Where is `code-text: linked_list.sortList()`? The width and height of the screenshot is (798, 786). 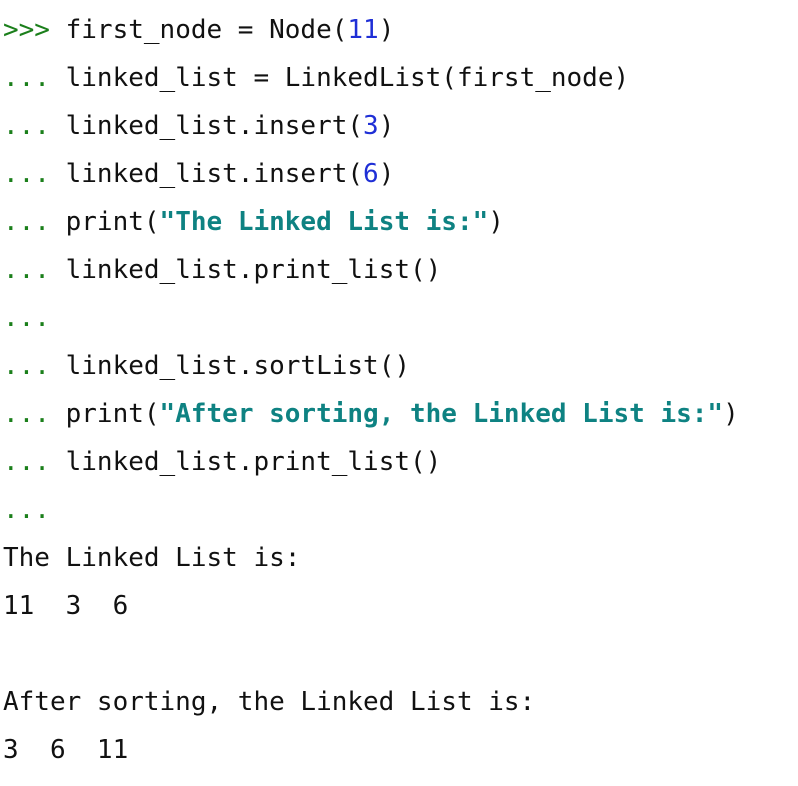
code-text: linked_list.sortList() is located at coordinates (237, 366).